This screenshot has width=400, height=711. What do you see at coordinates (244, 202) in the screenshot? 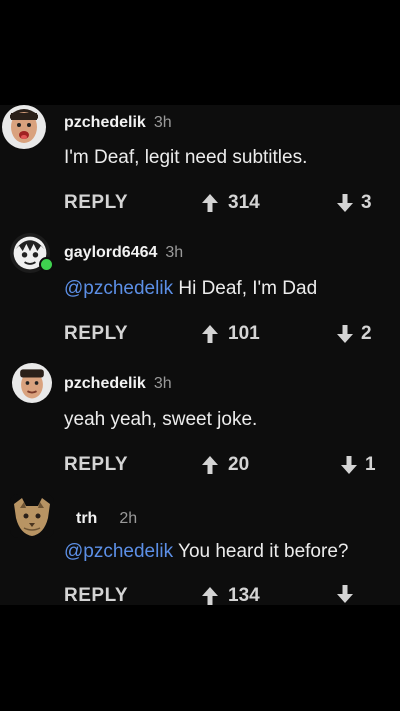
I see `upvote-count: 314` at bounding box center [244, 202].